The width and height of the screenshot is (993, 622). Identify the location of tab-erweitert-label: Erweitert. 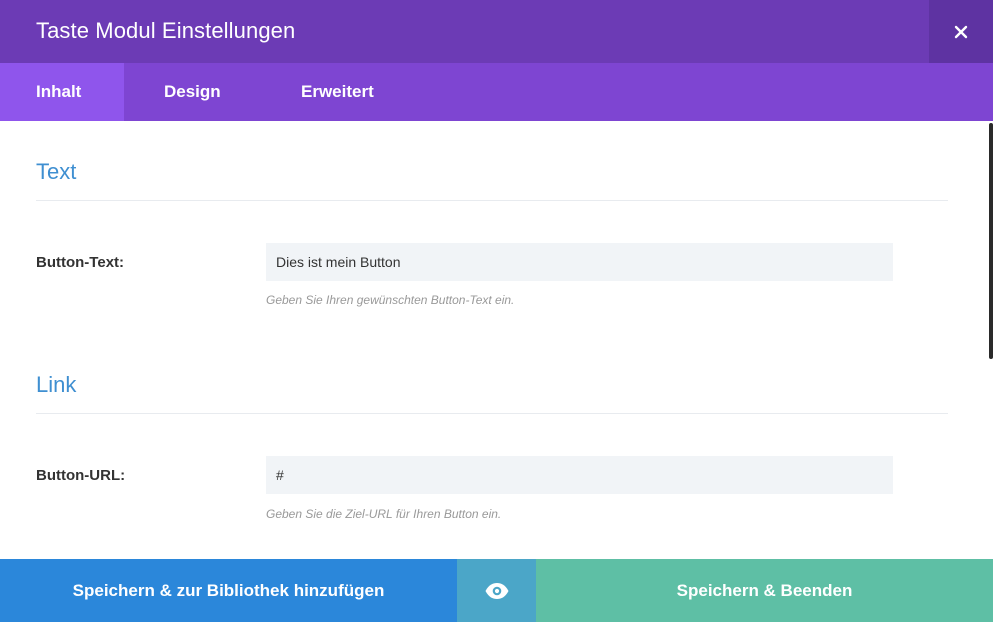
(337, 91).